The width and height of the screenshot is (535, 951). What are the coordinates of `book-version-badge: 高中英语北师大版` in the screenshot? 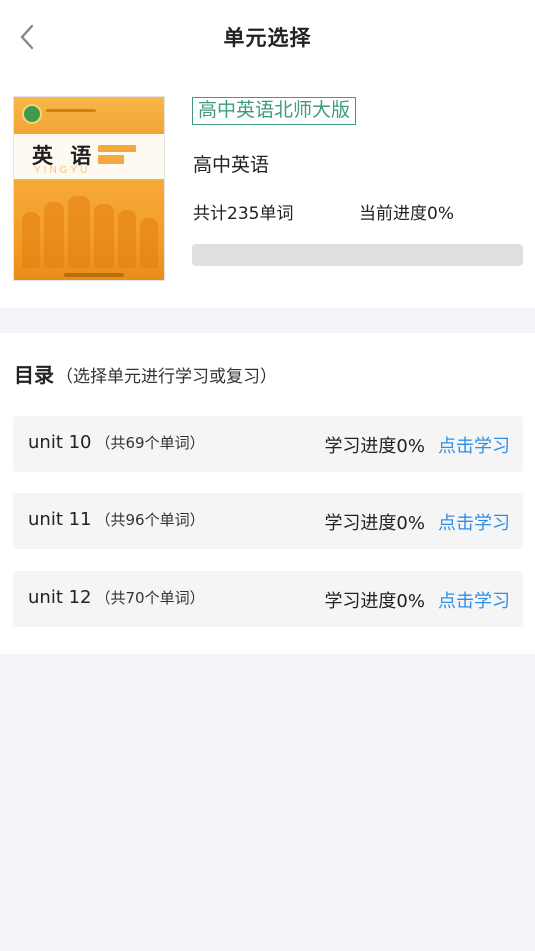 It's located at (274, 111).